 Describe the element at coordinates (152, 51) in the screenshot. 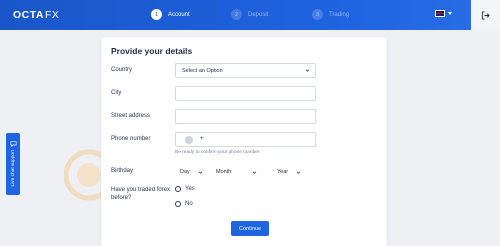

I see `form-title: Provide your details` at that location.